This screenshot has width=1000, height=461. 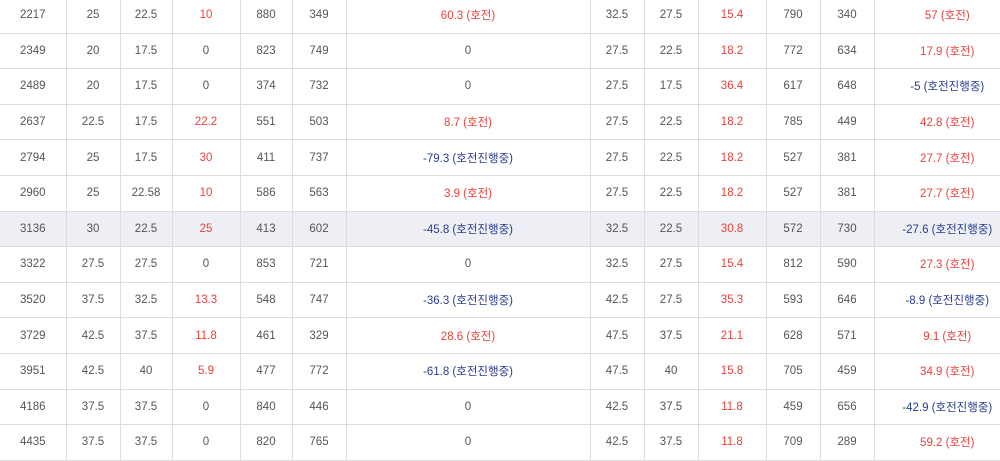 What do you see at coordinates (793, 51) in the screenshot?
I see `cell-col-11: 772` at bounding box center [793, 51].